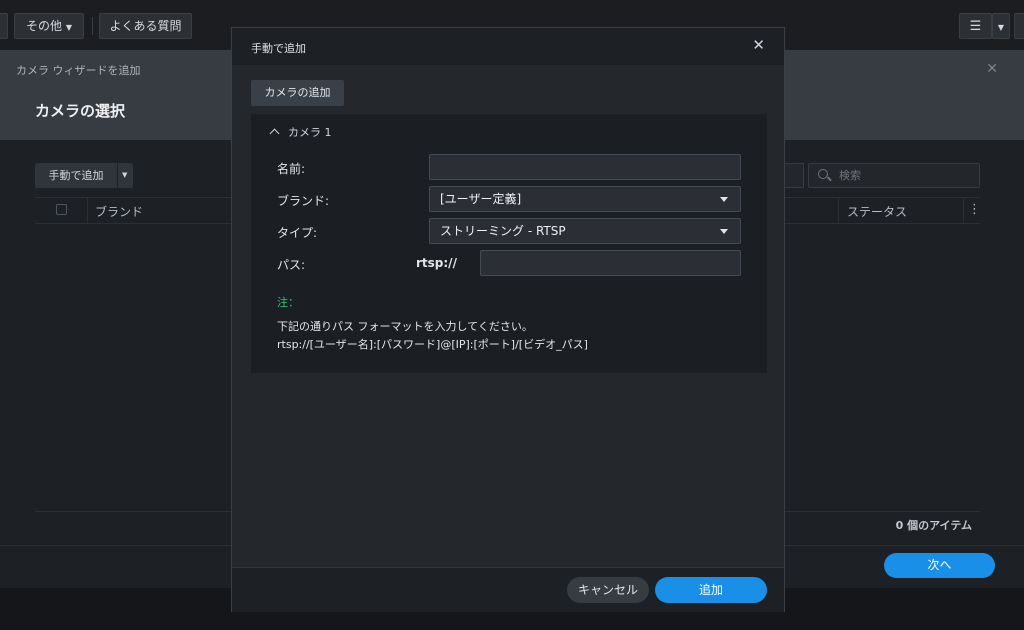  What do you see at coordinates (585, 231) in the screenshot?
I see `type-select: ストリーミング - RTSP` at bounding box center [585, 231].